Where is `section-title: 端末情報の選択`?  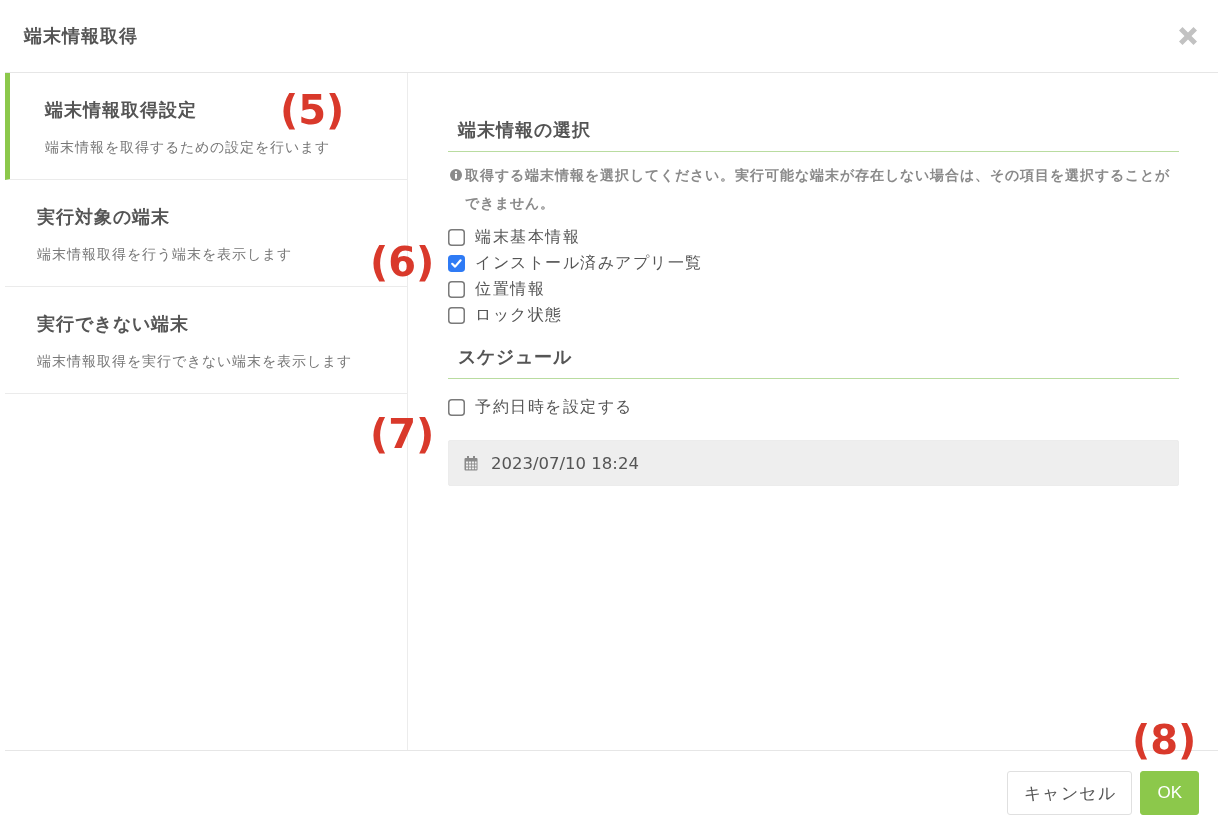 section-title: 端末情報の選択 is located at coordinates (524, 130).